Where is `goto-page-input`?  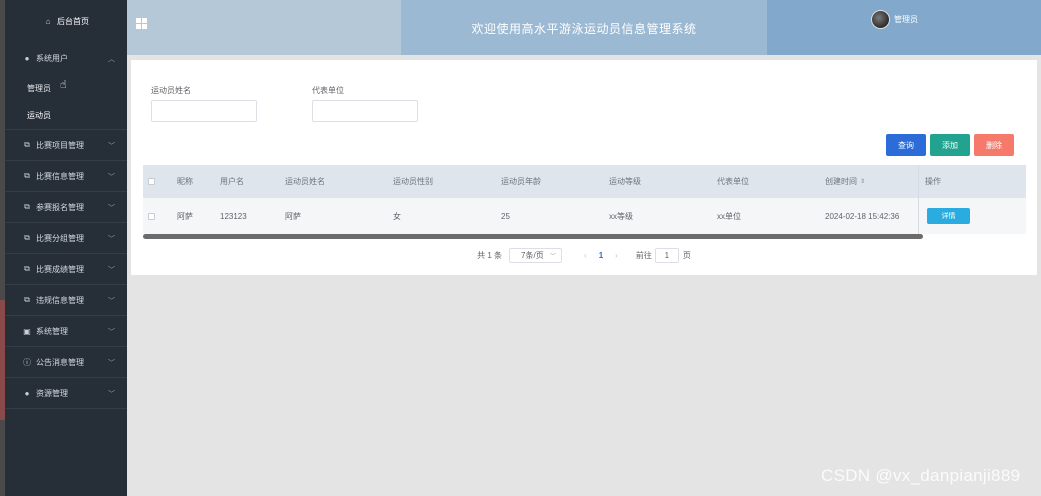 goto-page-input is located at coordinates (666, 255).